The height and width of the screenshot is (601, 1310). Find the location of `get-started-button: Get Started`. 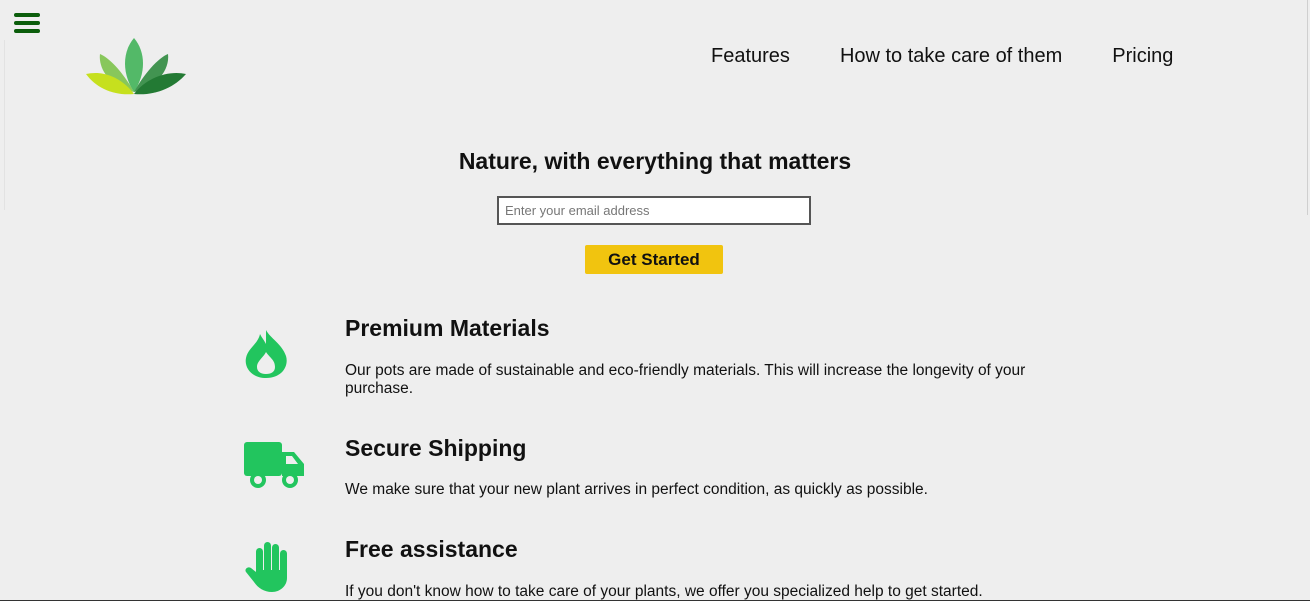

get-started-button: Get Started is located at coordinates (654, 259).